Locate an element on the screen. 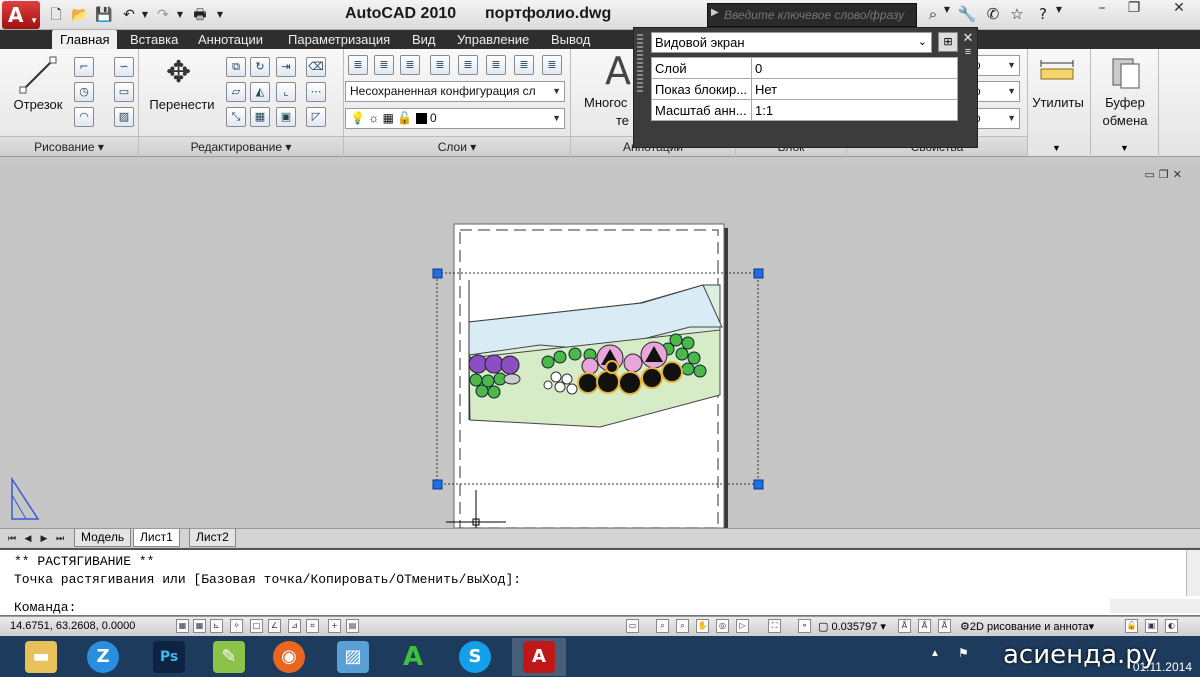 The width and height of the screenshot is (1200, 677). lineweight-icon: + is located at coordinates (334, 626).